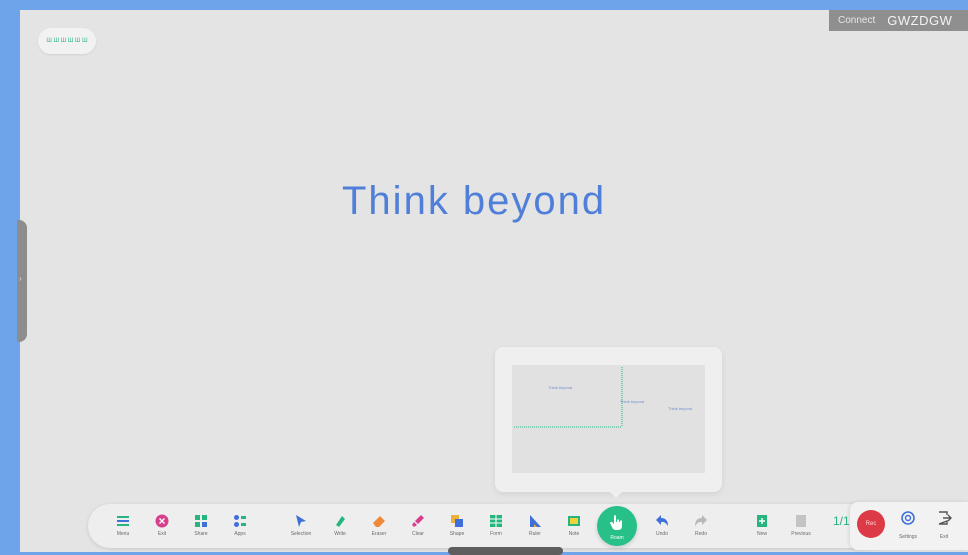 The height and width of the screenshot is (555, 968). What do you see at coordinates (496, 528) in the screenshot?
I see `form-tool: Form` at bounding box center [496, 528].